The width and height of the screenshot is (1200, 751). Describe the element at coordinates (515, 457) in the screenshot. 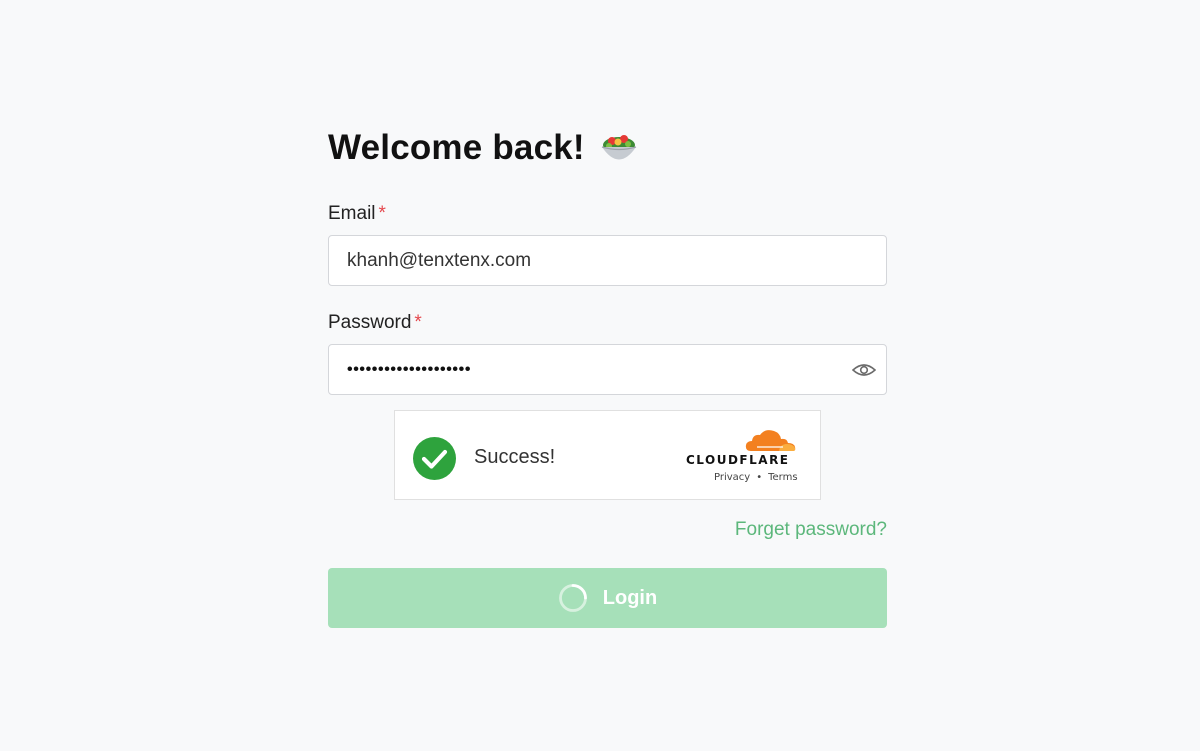

I see `captcha-status-text: Success!` at that location.